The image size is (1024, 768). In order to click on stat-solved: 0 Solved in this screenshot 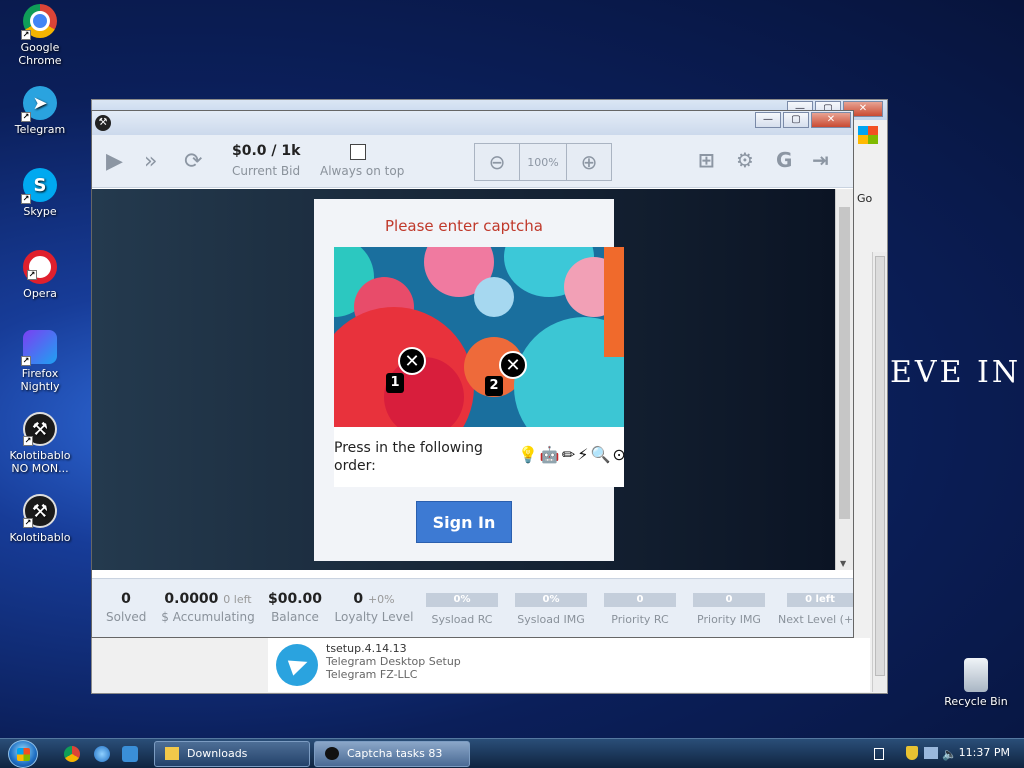, I will do `click(126, 607)`.